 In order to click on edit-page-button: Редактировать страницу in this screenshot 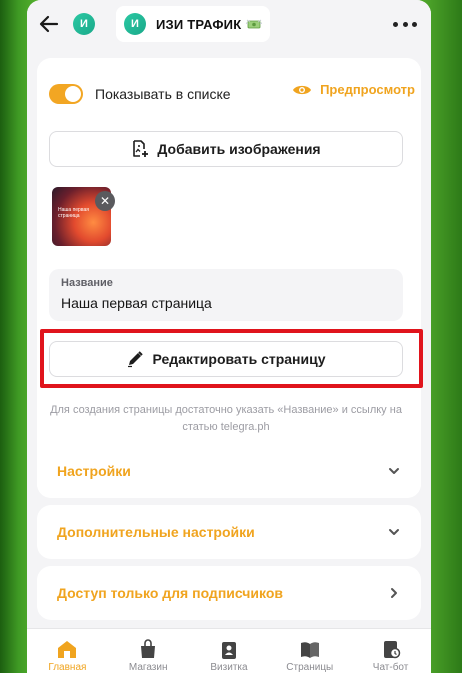, I will do `click(226, 359)`.